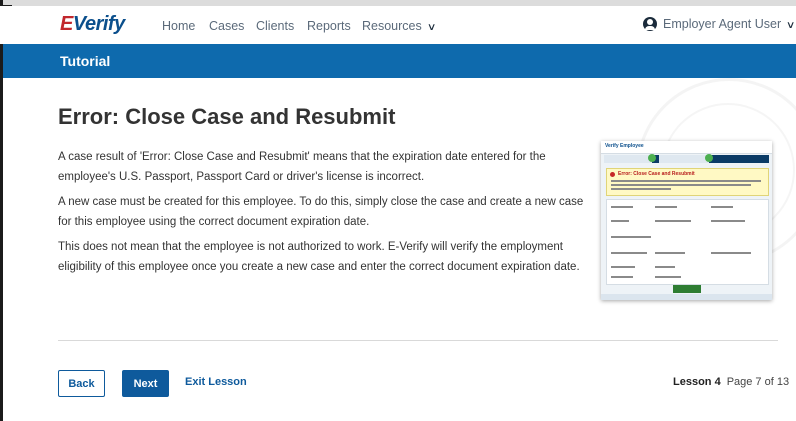  I want to click on thumb-case-details, so click(687, 242).